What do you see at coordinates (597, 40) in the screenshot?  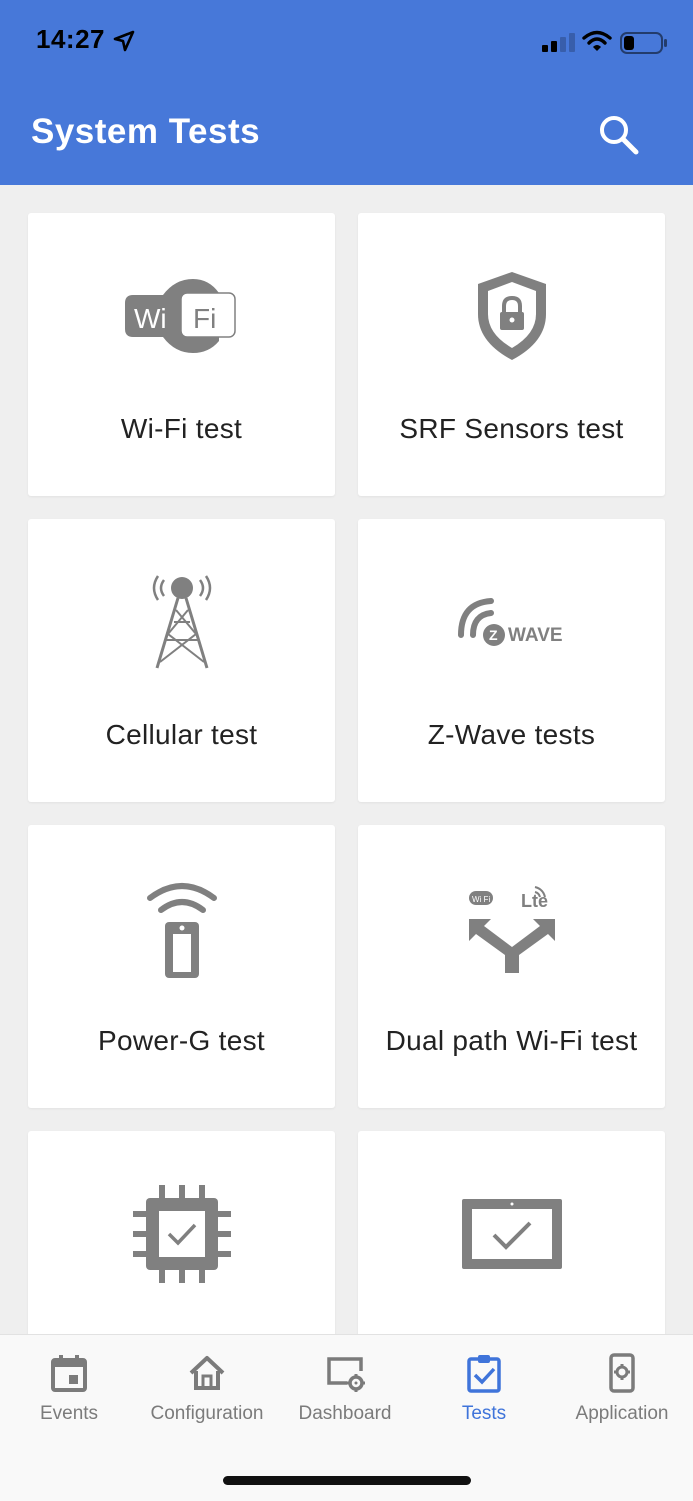 I see `wifi-status-icon` at bounding box center [597, 40].